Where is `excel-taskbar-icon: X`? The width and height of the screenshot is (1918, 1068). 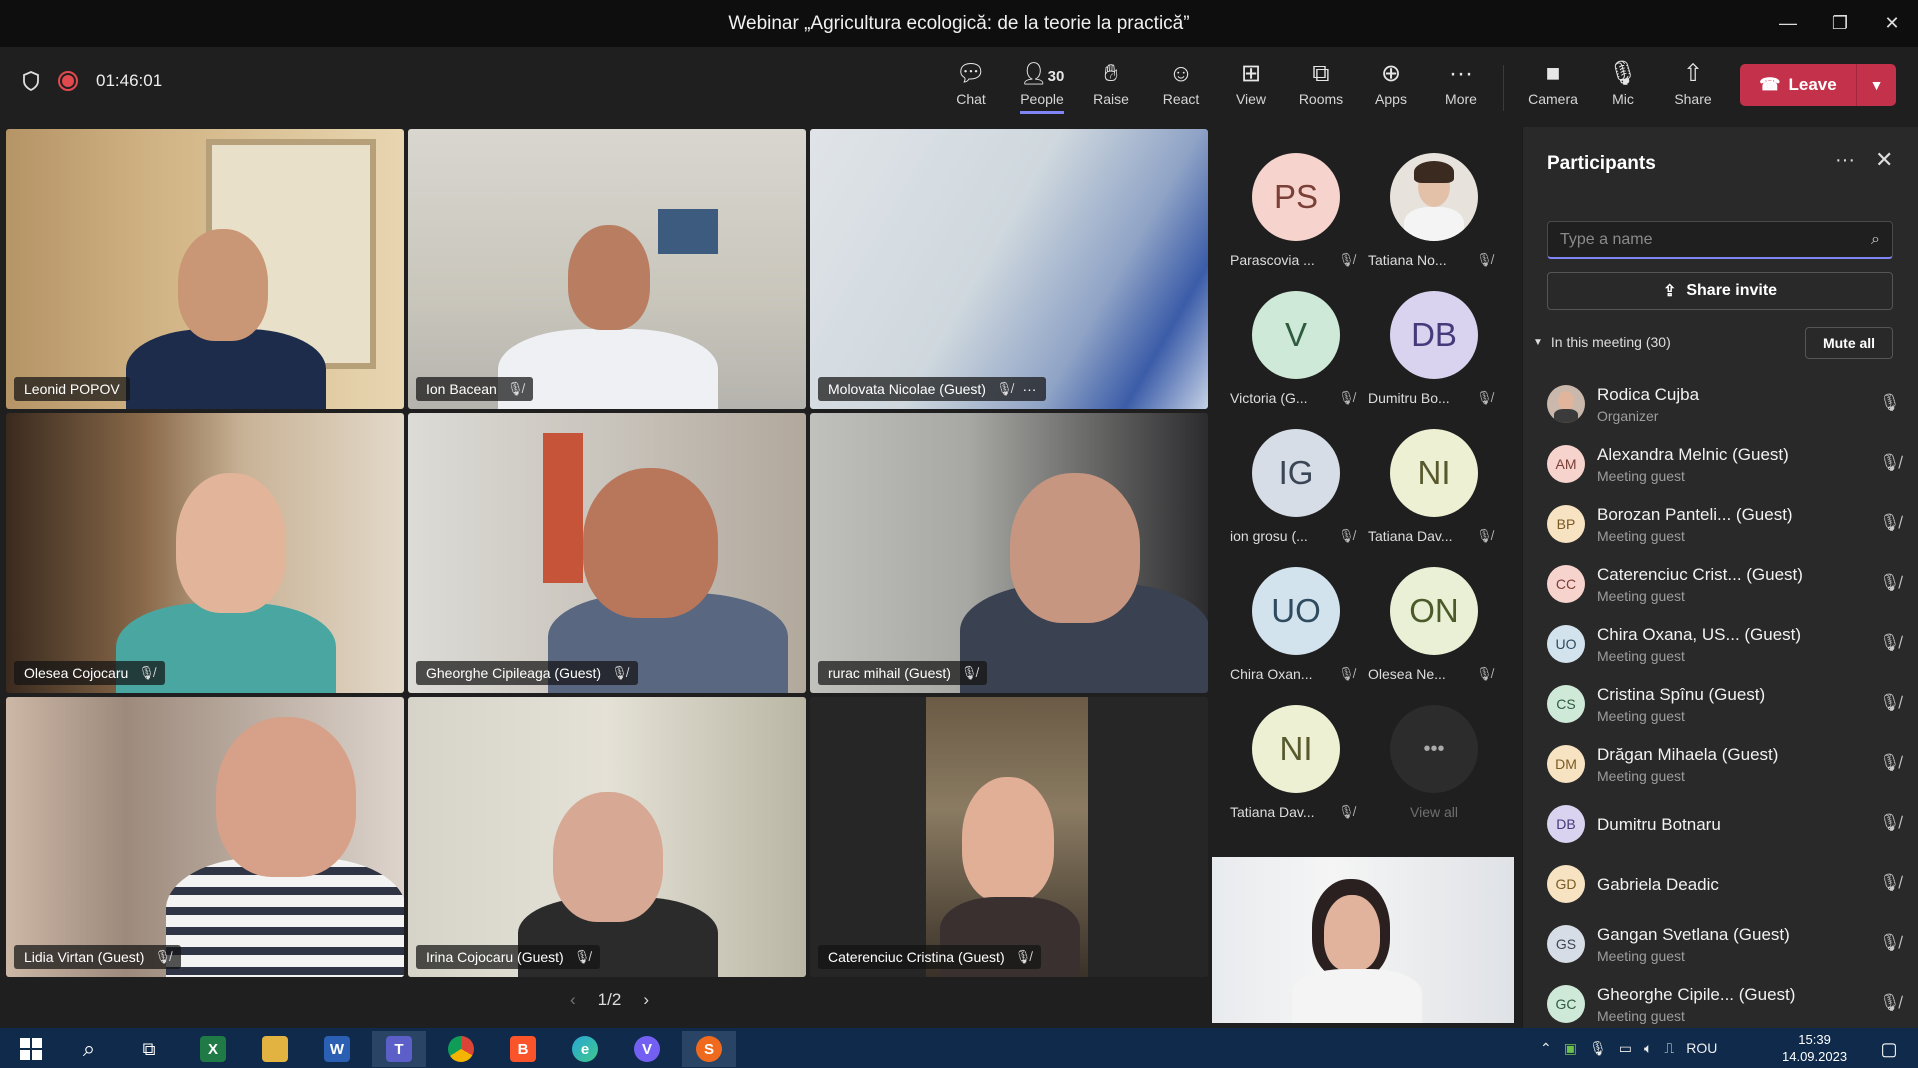 excel-taskbar-icon: X is located at coordinates (213, 1049).